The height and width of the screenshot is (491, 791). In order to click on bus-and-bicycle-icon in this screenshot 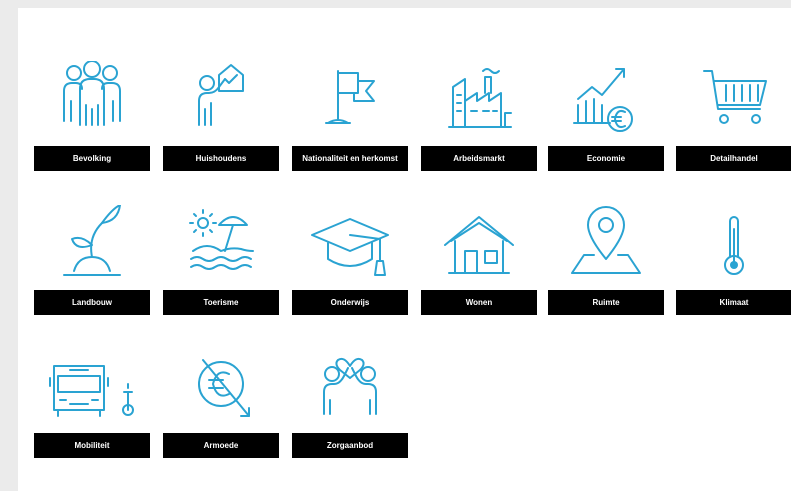, I will do `click(92, 388)`.